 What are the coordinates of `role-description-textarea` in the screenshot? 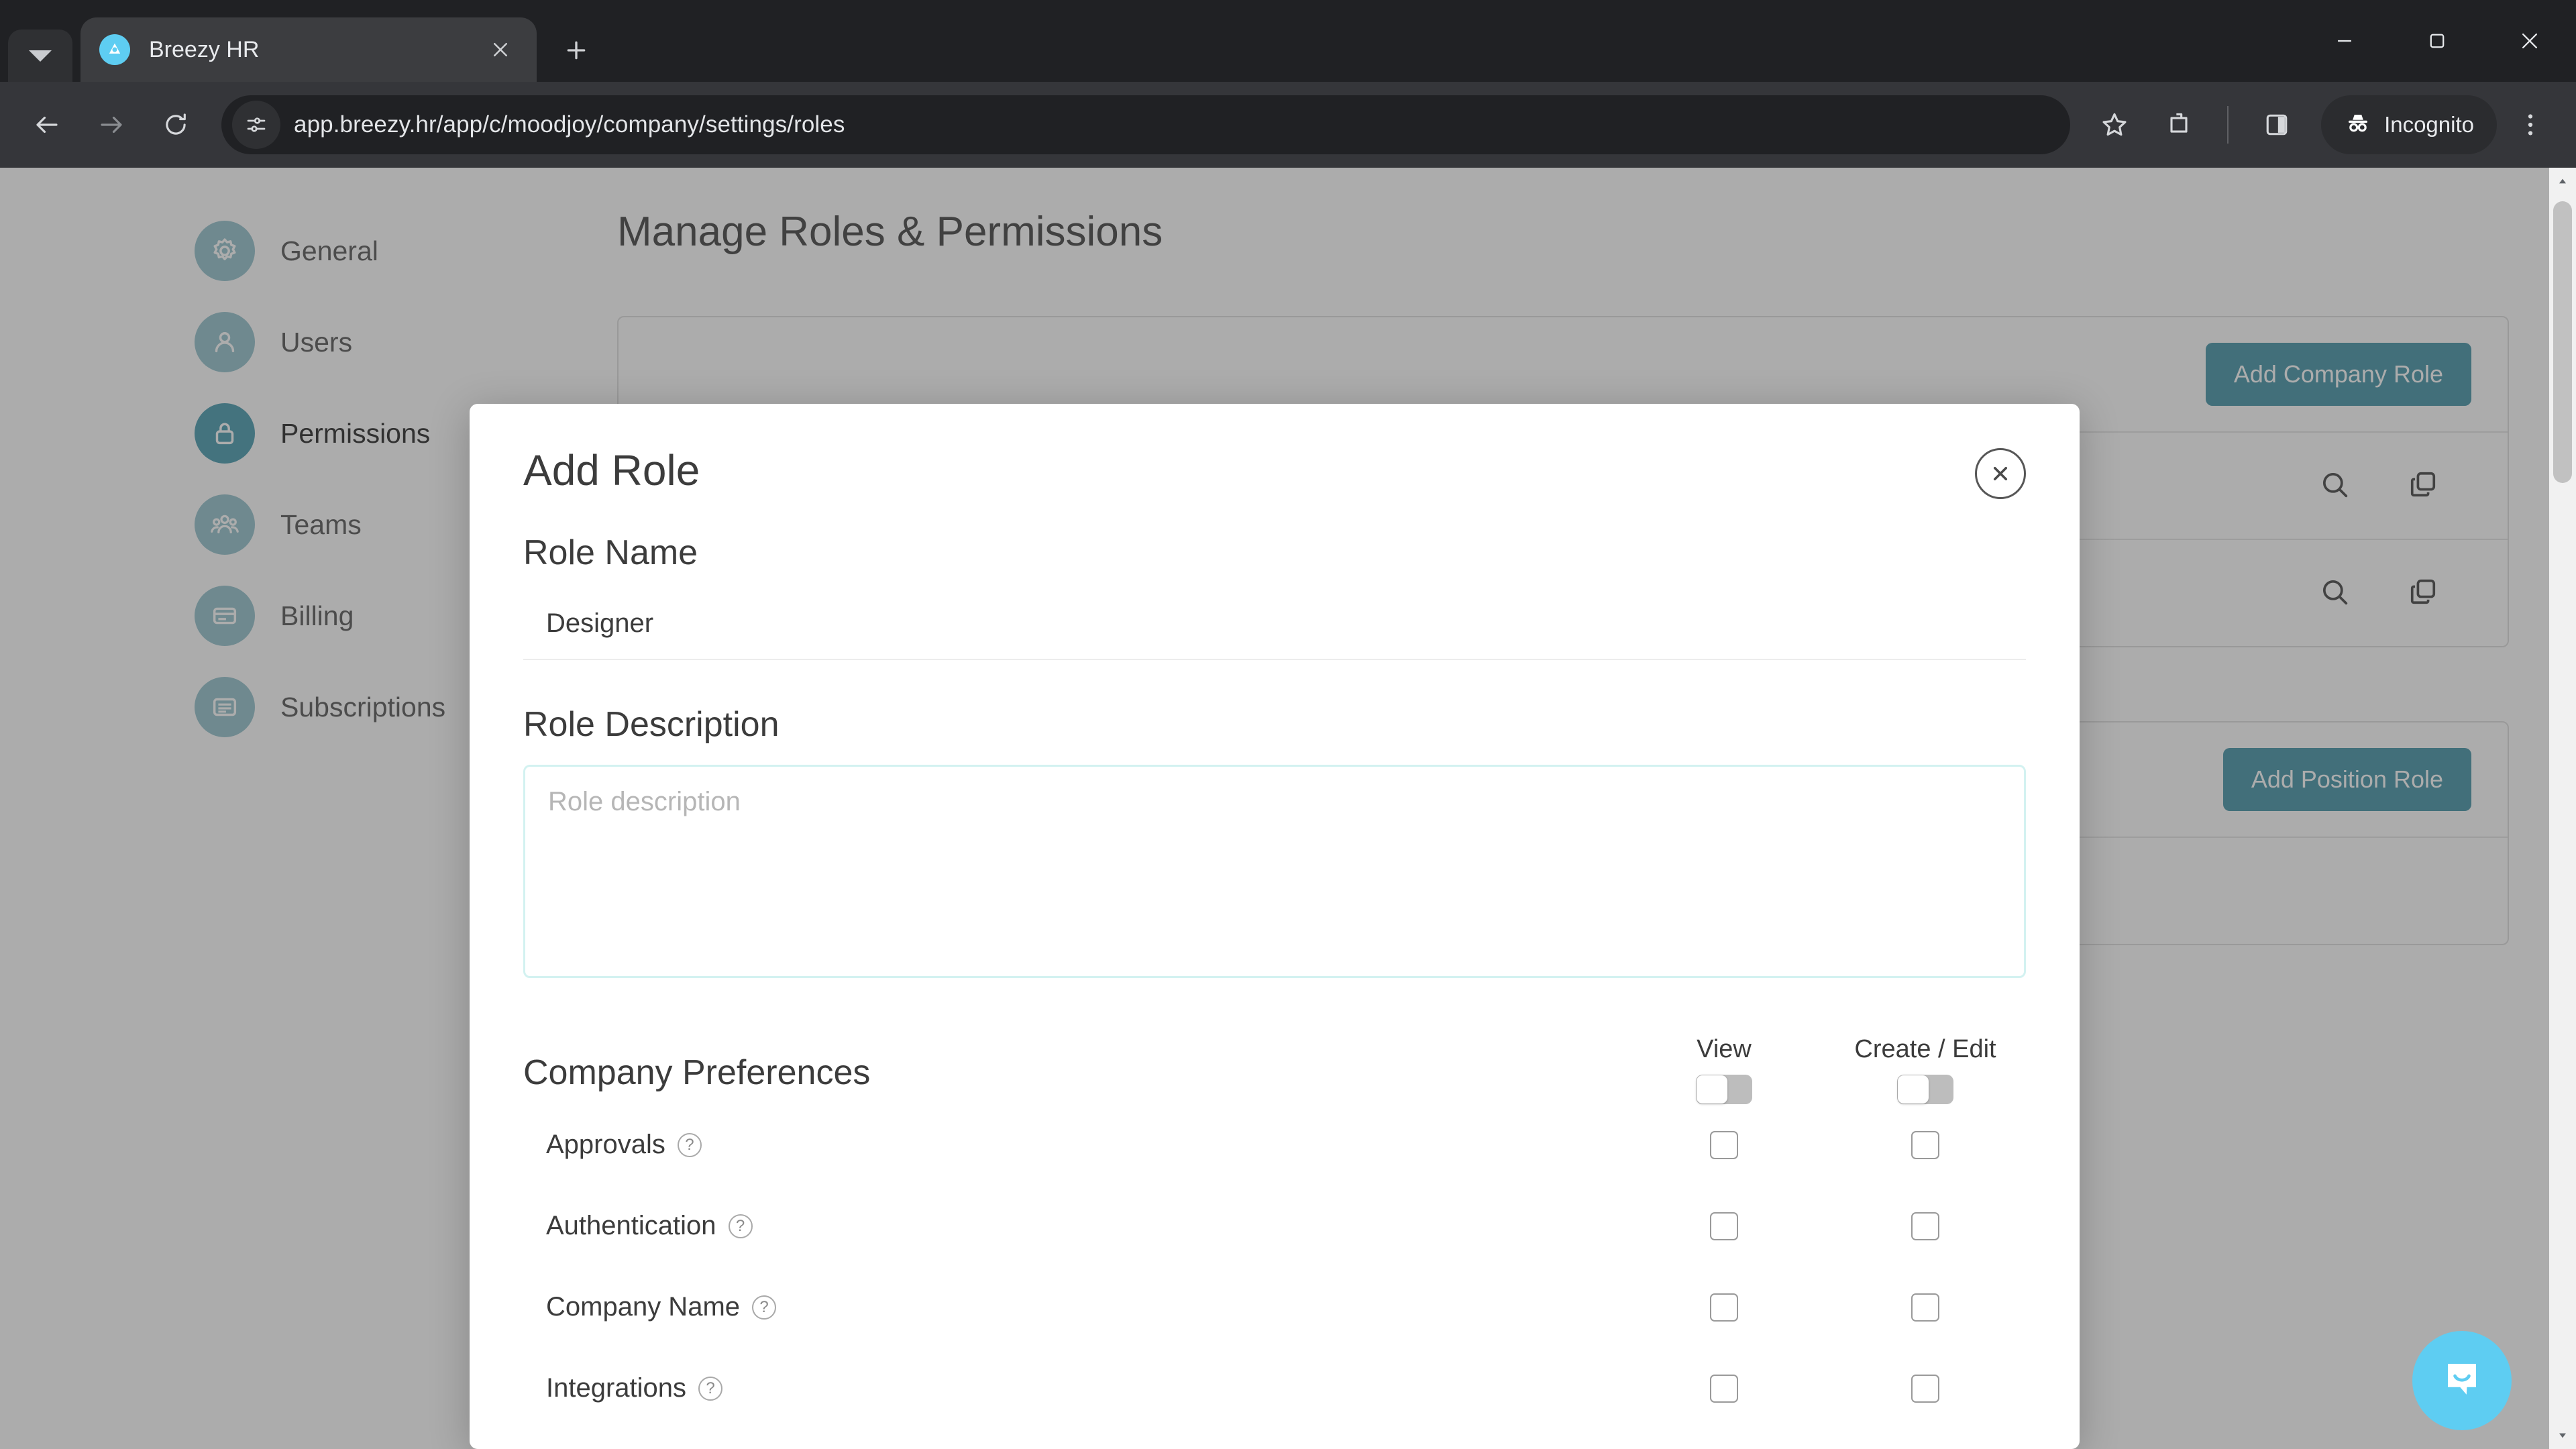 It's located at (1274, 871).